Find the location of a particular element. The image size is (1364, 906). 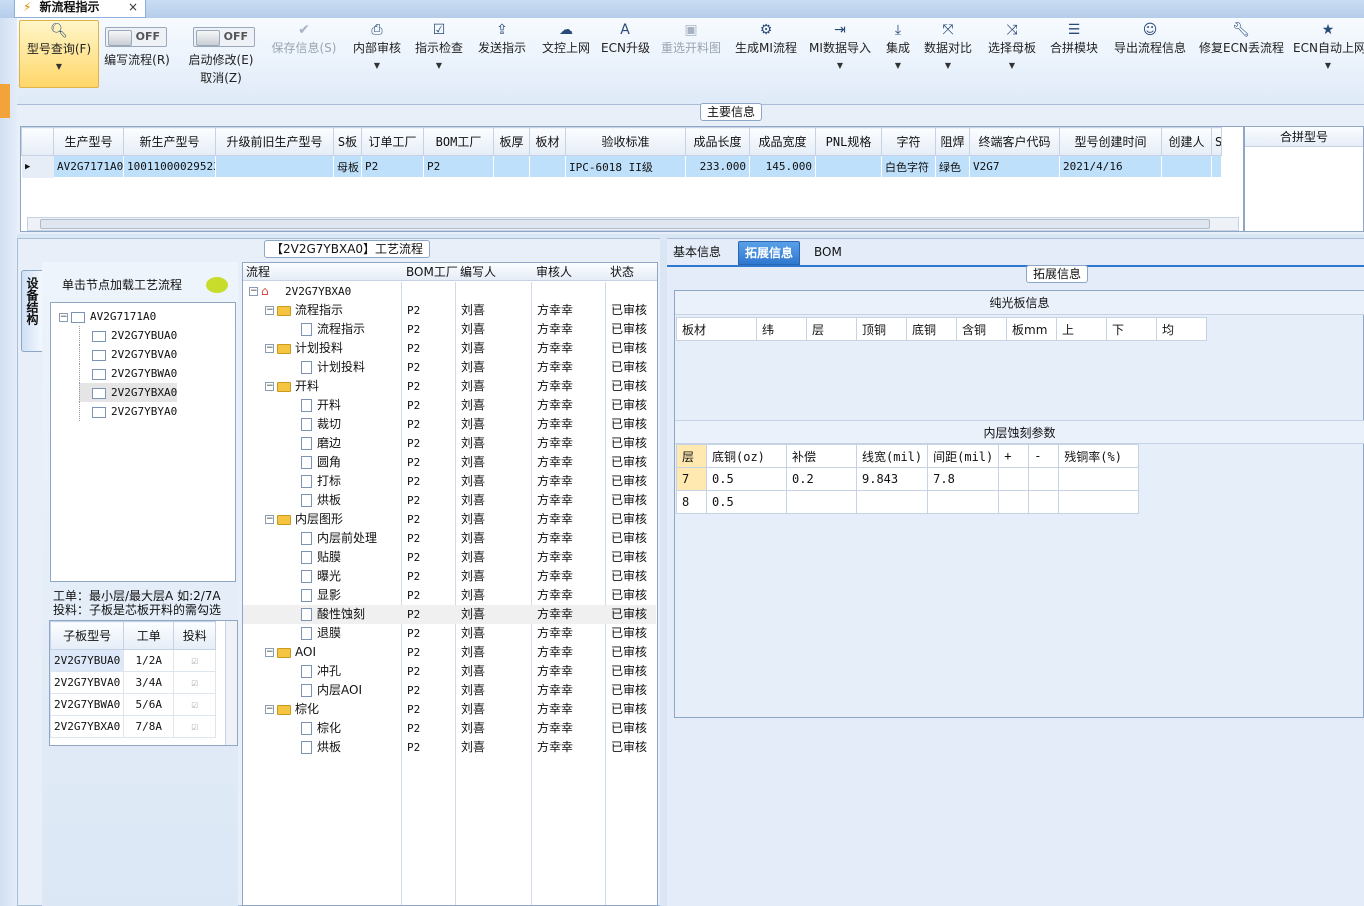

device-tree-item: 2V2G7YBWA0 is located at coordinates (128, 373).